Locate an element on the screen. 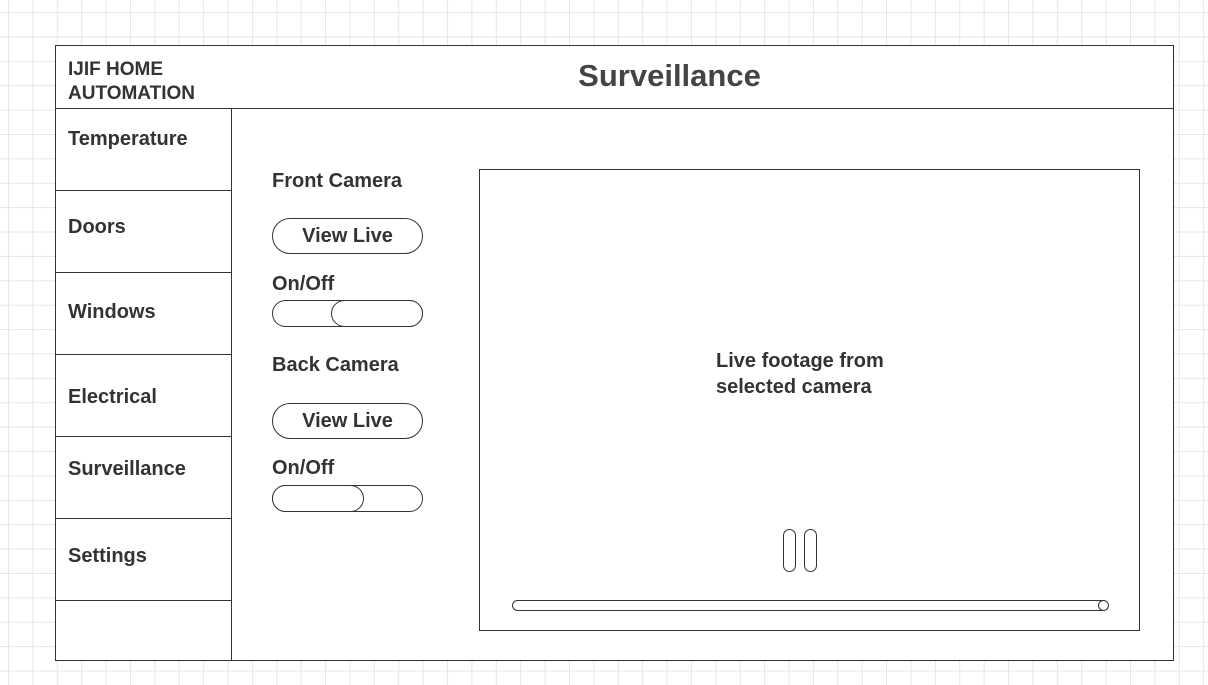 This screenshot has height=685, width=1208. sidebar-item-settings: Settings is located at coordinates (143, 559).